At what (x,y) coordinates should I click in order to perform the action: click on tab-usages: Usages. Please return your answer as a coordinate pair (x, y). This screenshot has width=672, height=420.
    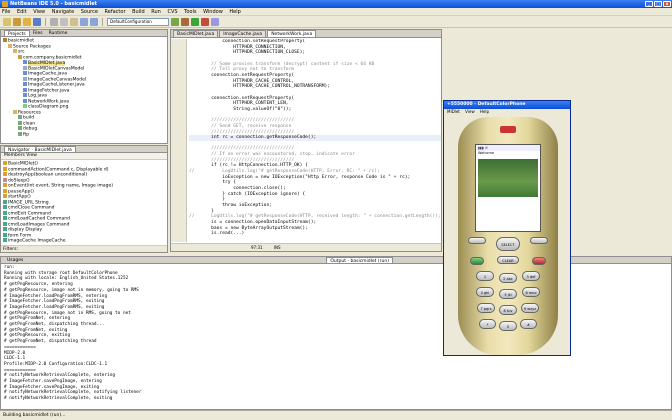
    Looking at the image, I should click on (15, 260).